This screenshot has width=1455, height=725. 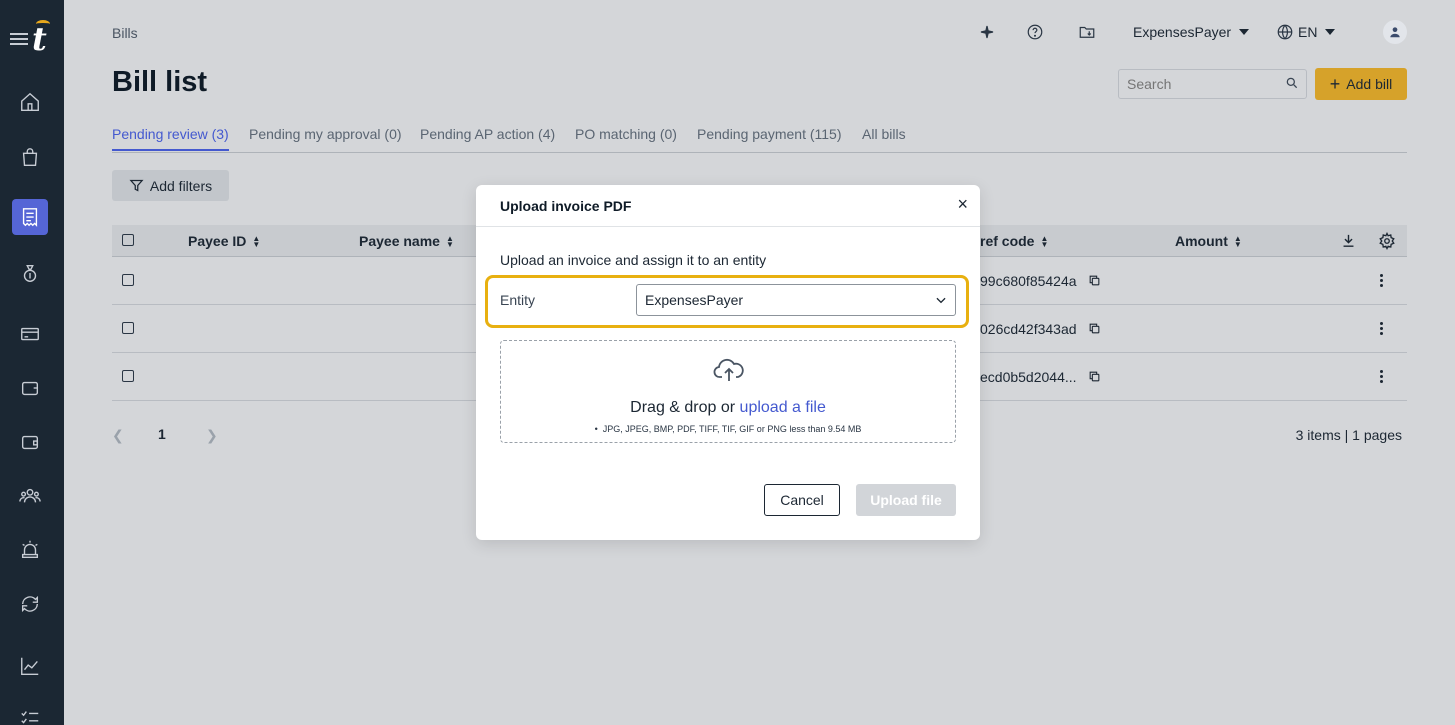 I want to click on upload-file-button: Upload file, so click(x=906, y=500).